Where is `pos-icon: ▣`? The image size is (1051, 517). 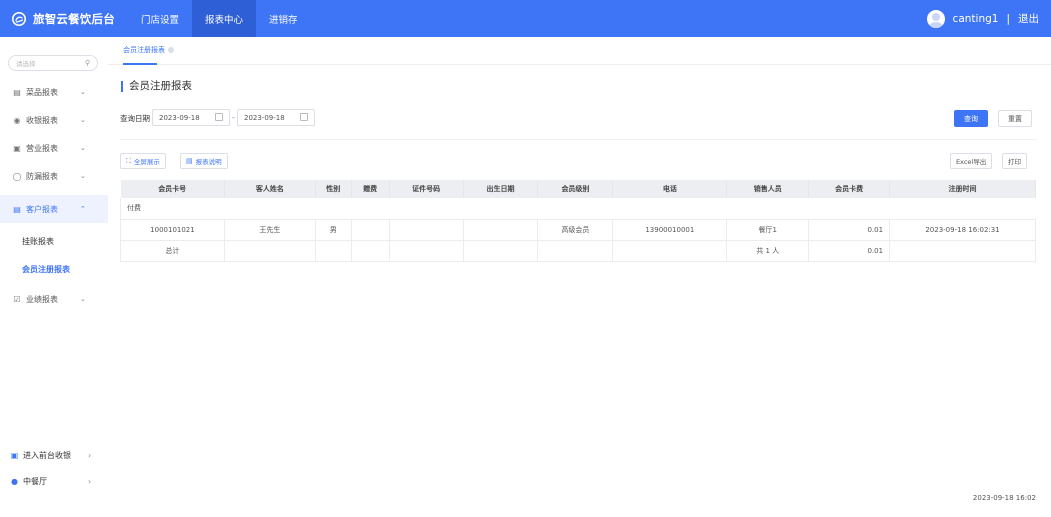 pos-icon: ▣ is located at coordinates (14, 455).